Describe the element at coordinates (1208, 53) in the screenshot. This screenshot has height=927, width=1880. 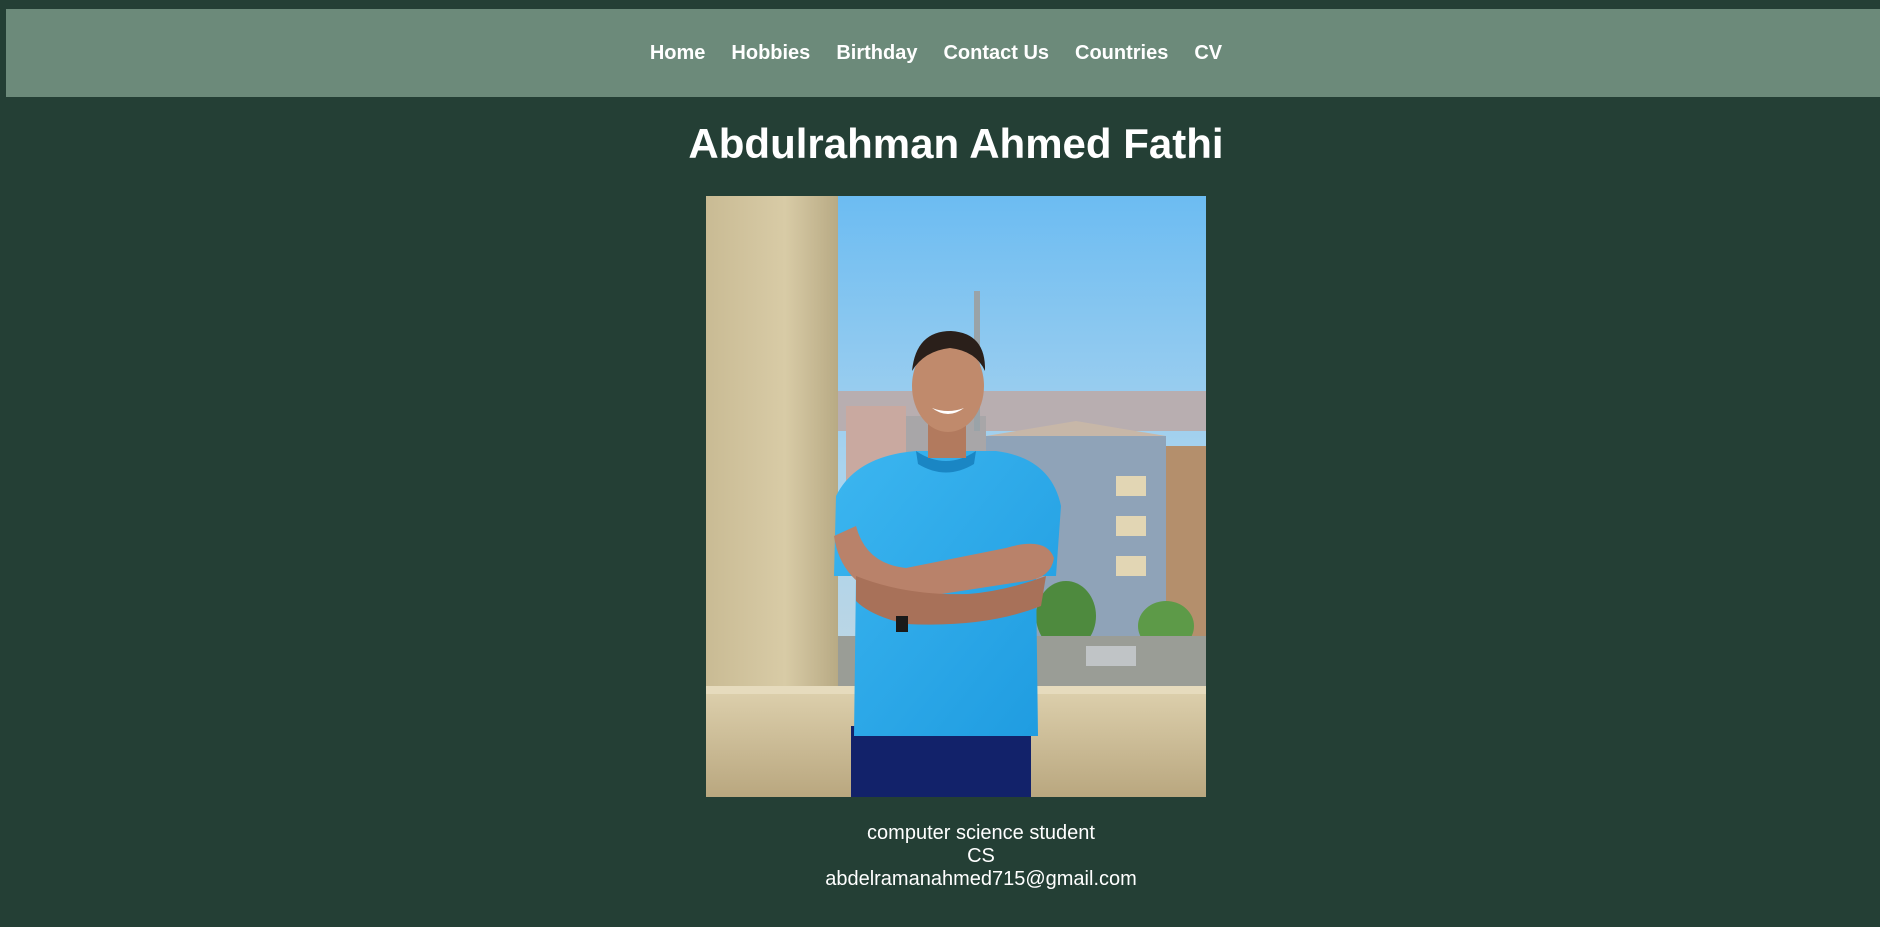
I see `nav-link-cv: CV` at that location.